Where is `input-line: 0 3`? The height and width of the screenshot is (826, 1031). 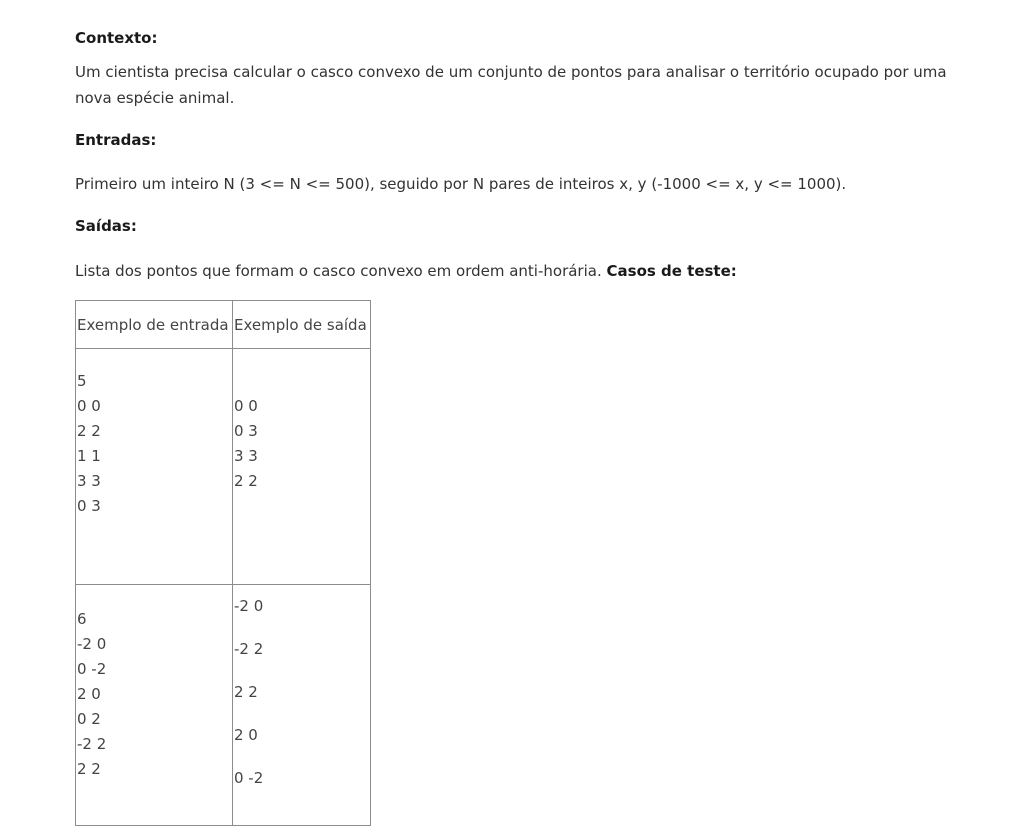
input-line: 0 3 is located at coordinates (89, 506).